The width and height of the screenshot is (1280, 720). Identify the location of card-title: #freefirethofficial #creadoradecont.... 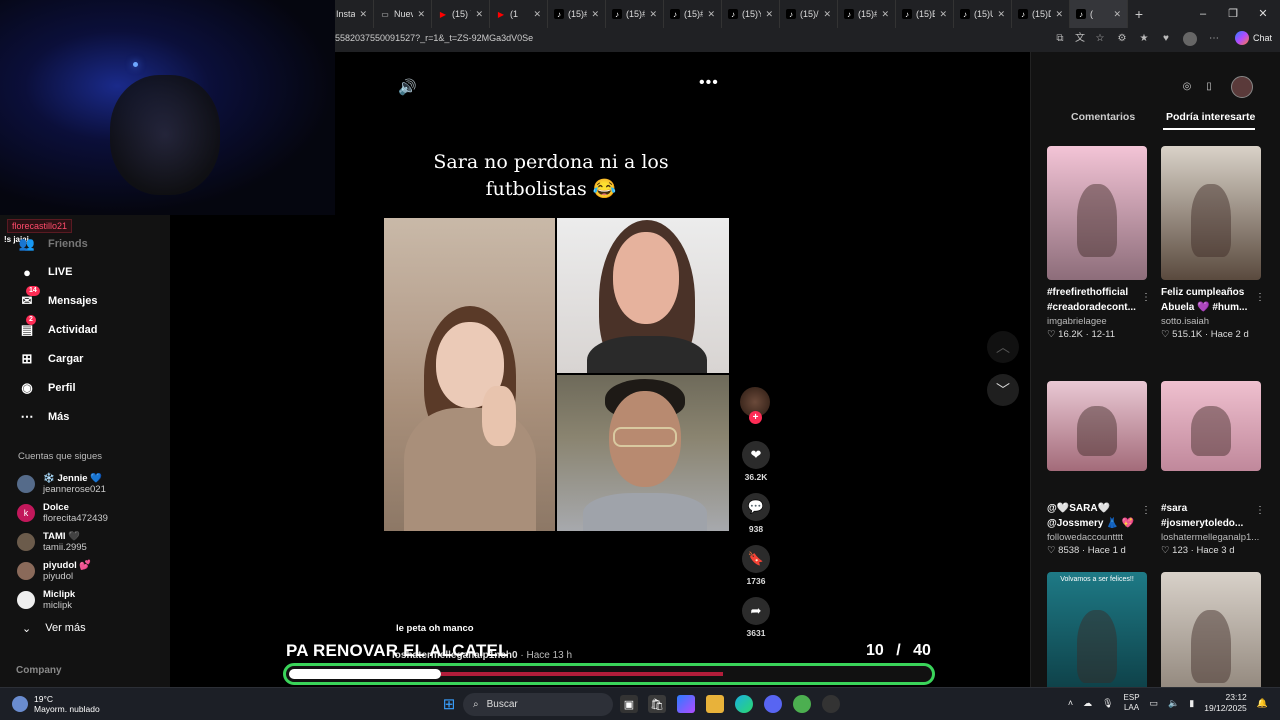
(1097, 300).